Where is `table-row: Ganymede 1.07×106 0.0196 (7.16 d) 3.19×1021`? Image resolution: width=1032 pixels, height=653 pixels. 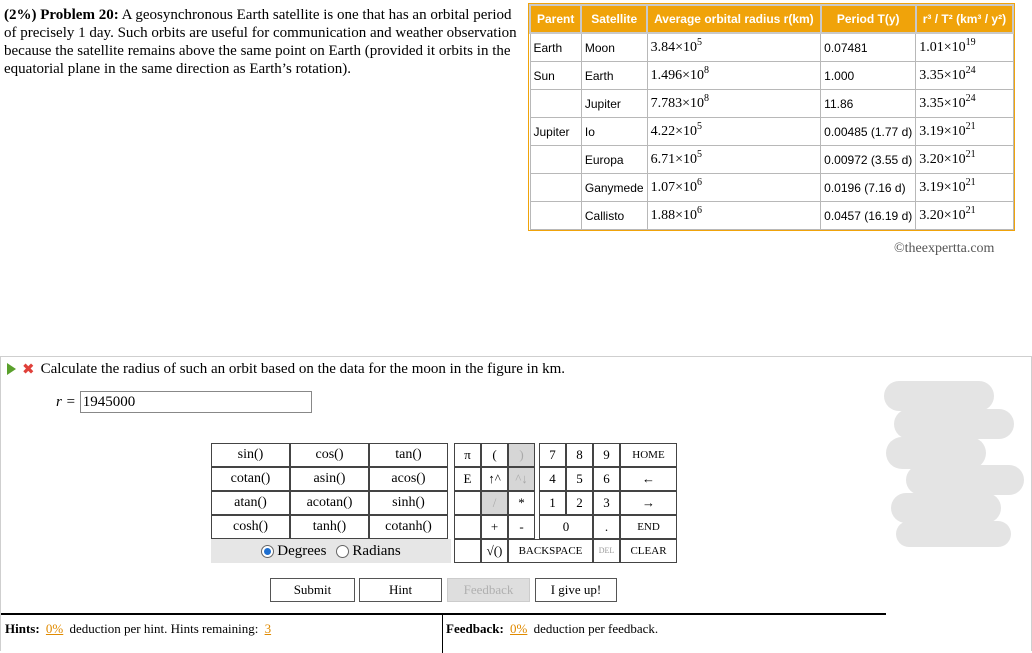
table-row: Ganymede 1.07×106 0.0196 (7.16 d) 3.19×1021 is located at coordinates (771, 187).